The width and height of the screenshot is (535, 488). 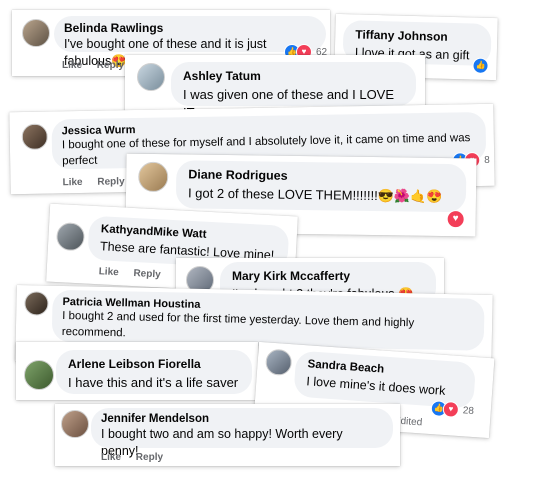 I want to click on commenter-name: Diane Rodrigues, so click(x=321, y=176).